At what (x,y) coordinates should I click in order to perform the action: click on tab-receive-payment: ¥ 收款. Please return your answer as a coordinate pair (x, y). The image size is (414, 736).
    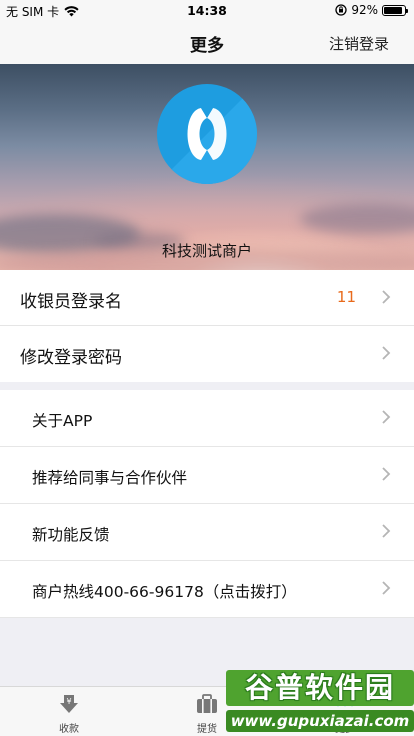
    Looking at the image, I should click on (69, 711).